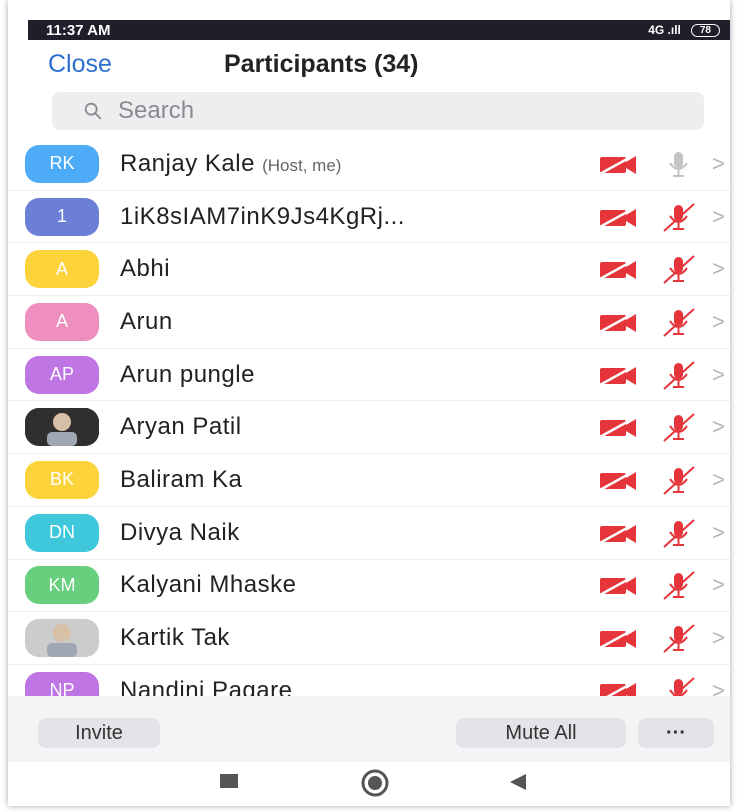 Image resolution: width=739 pixels, height=812 pixels. I want to click on participant-row: Kartik Tak >, so click(369, 638).